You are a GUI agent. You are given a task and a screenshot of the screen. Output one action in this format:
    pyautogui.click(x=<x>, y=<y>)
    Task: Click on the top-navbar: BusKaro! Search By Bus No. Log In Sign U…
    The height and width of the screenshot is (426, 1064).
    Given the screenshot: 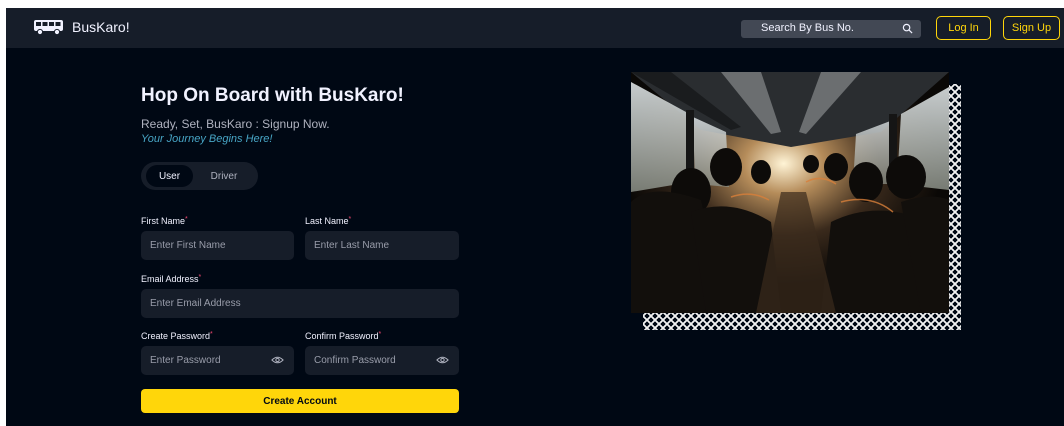 What is the action you would take?
    pyautogui.click(x=535, y=28)
    